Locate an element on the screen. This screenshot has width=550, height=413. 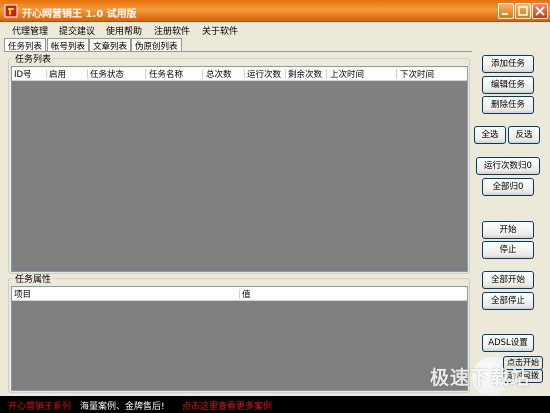
task-property-legend: 任务属性 is located at coordinates (33, 280).